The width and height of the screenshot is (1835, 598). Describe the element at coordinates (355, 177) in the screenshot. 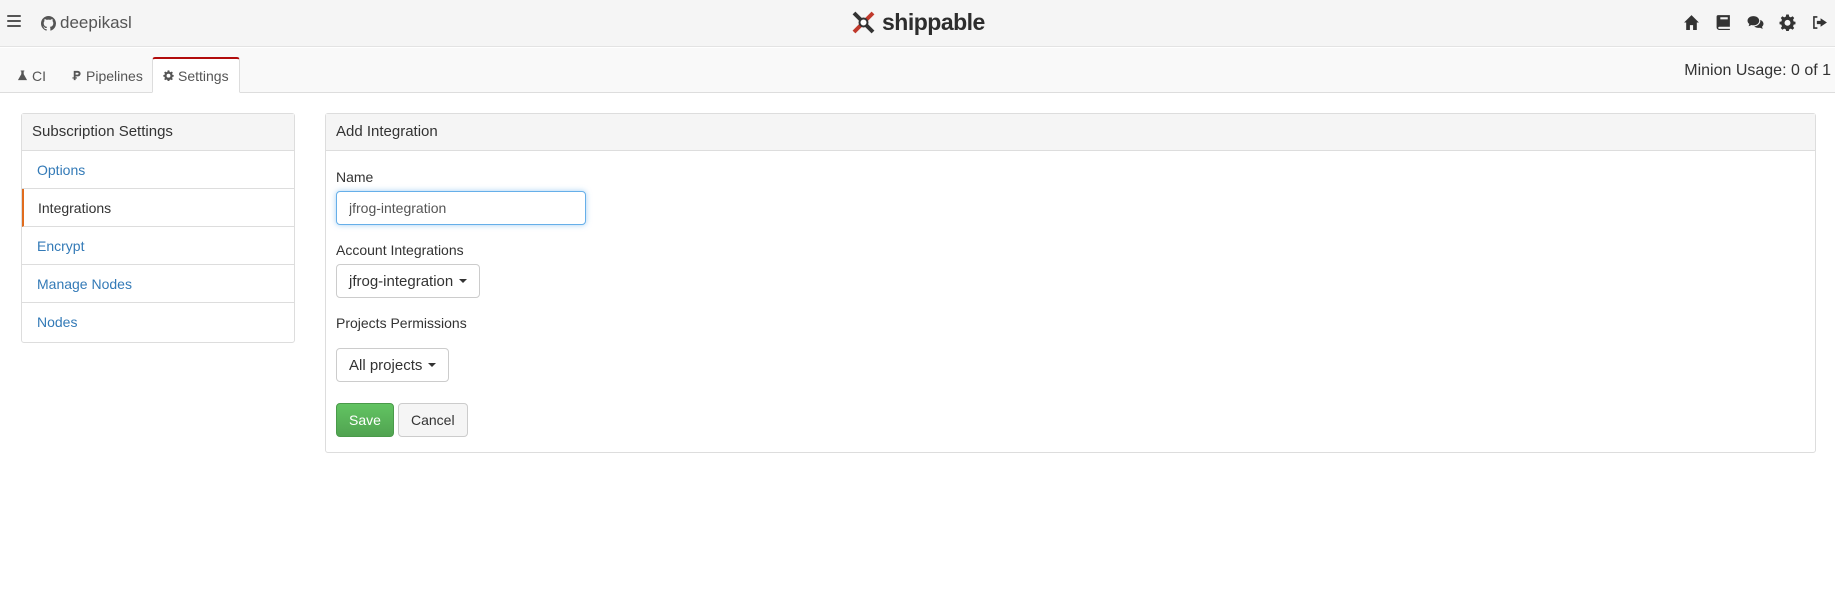

I see `name-label: Name` at that location.